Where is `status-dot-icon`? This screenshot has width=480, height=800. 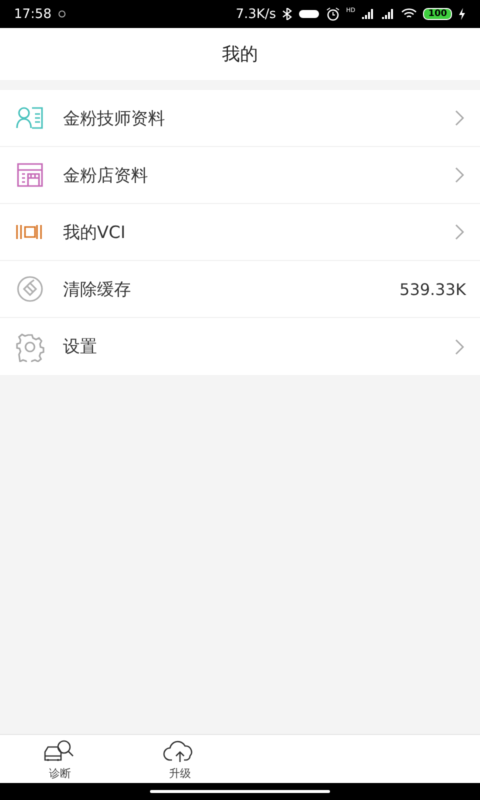
status-dot-icon is located at coordinates (62, 14).